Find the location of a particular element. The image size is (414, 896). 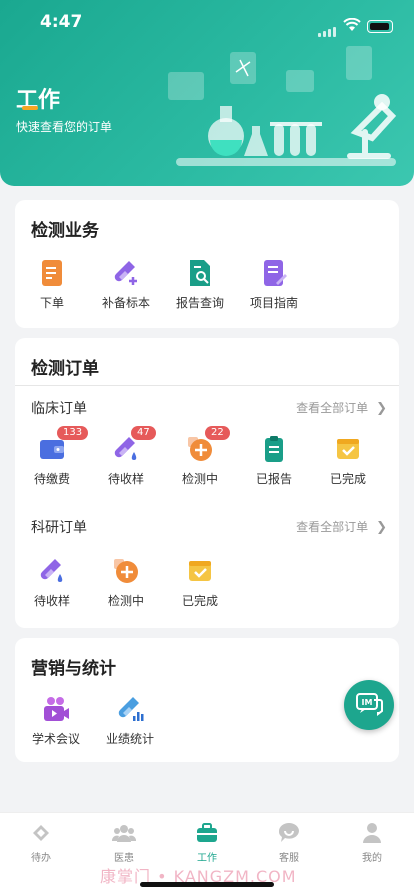

report-query-label: 报告查询 is located at coordinates (199, 303).